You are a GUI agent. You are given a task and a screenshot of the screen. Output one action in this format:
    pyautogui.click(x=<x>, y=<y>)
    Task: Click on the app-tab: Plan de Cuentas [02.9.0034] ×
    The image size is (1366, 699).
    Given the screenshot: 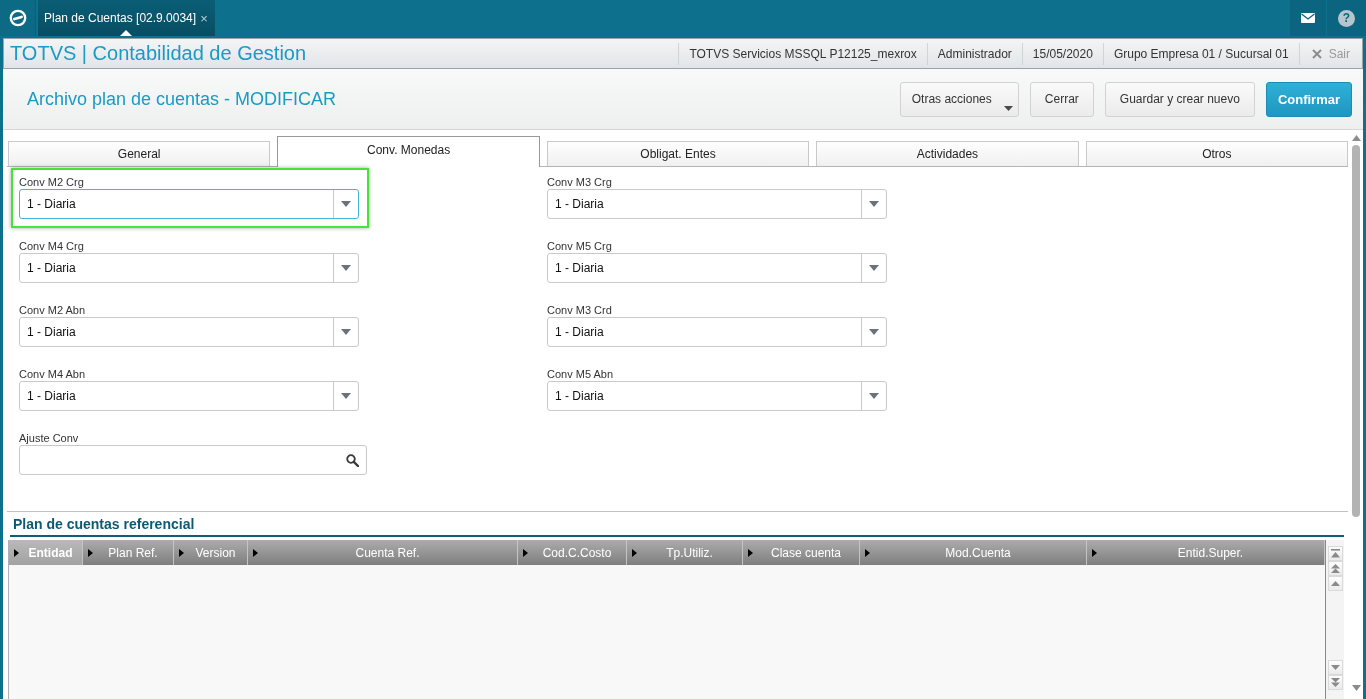 What is the action you would take?
    pyautogui.click(x=126, y=18)
    